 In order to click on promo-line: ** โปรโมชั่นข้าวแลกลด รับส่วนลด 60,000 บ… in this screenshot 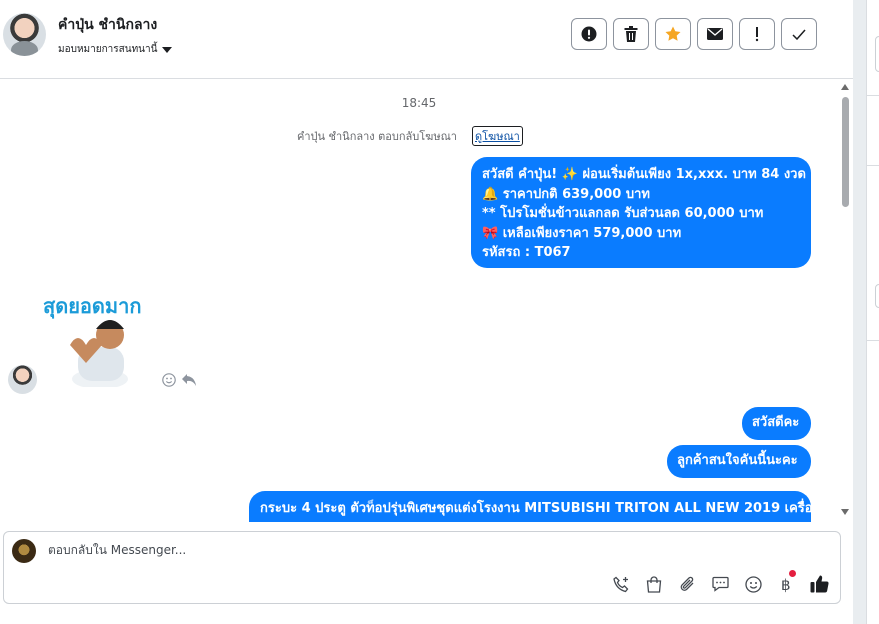, I will do `click(623, 213)`.